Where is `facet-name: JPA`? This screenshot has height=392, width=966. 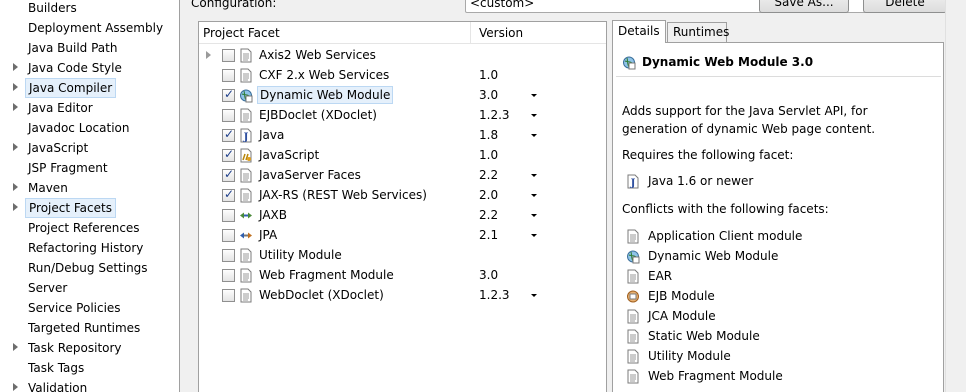 facet-name: JPA is located at coordinates (268, 235).